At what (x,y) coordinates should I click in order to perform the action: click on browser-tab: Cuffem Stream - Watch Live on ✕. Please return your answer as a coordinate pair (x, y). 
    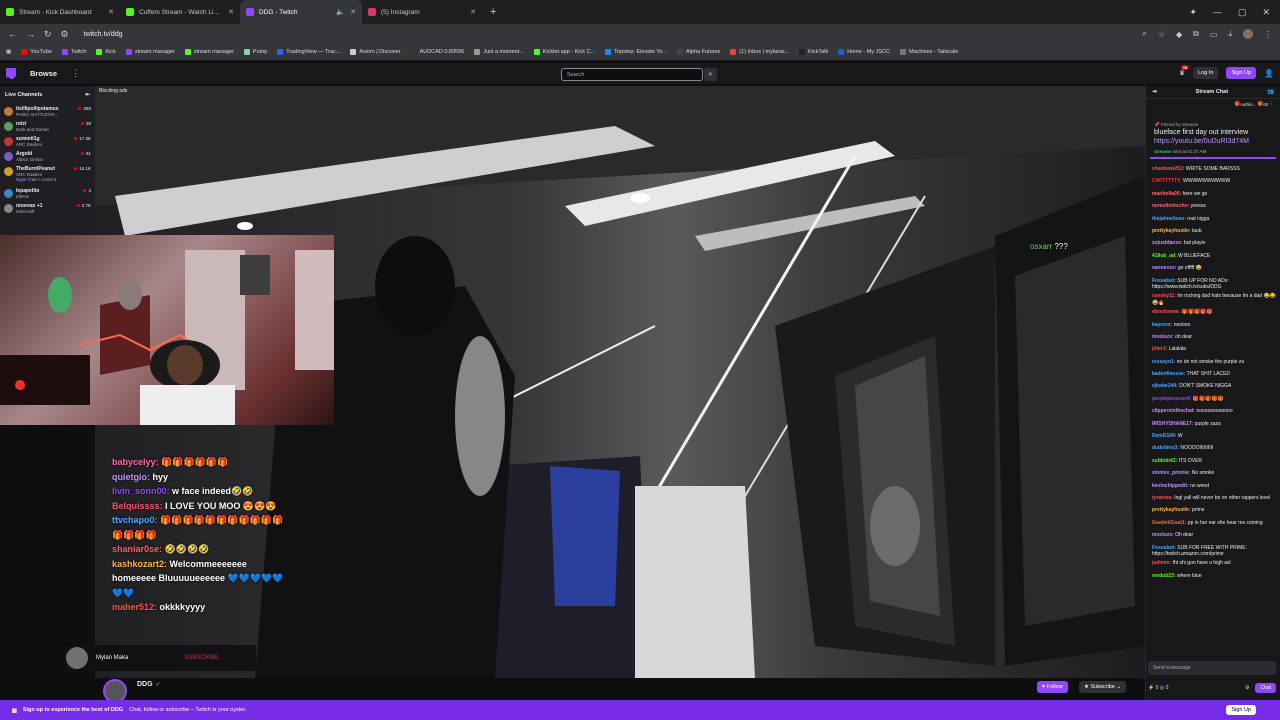
    Looking at the image, I should click on (180, 12).